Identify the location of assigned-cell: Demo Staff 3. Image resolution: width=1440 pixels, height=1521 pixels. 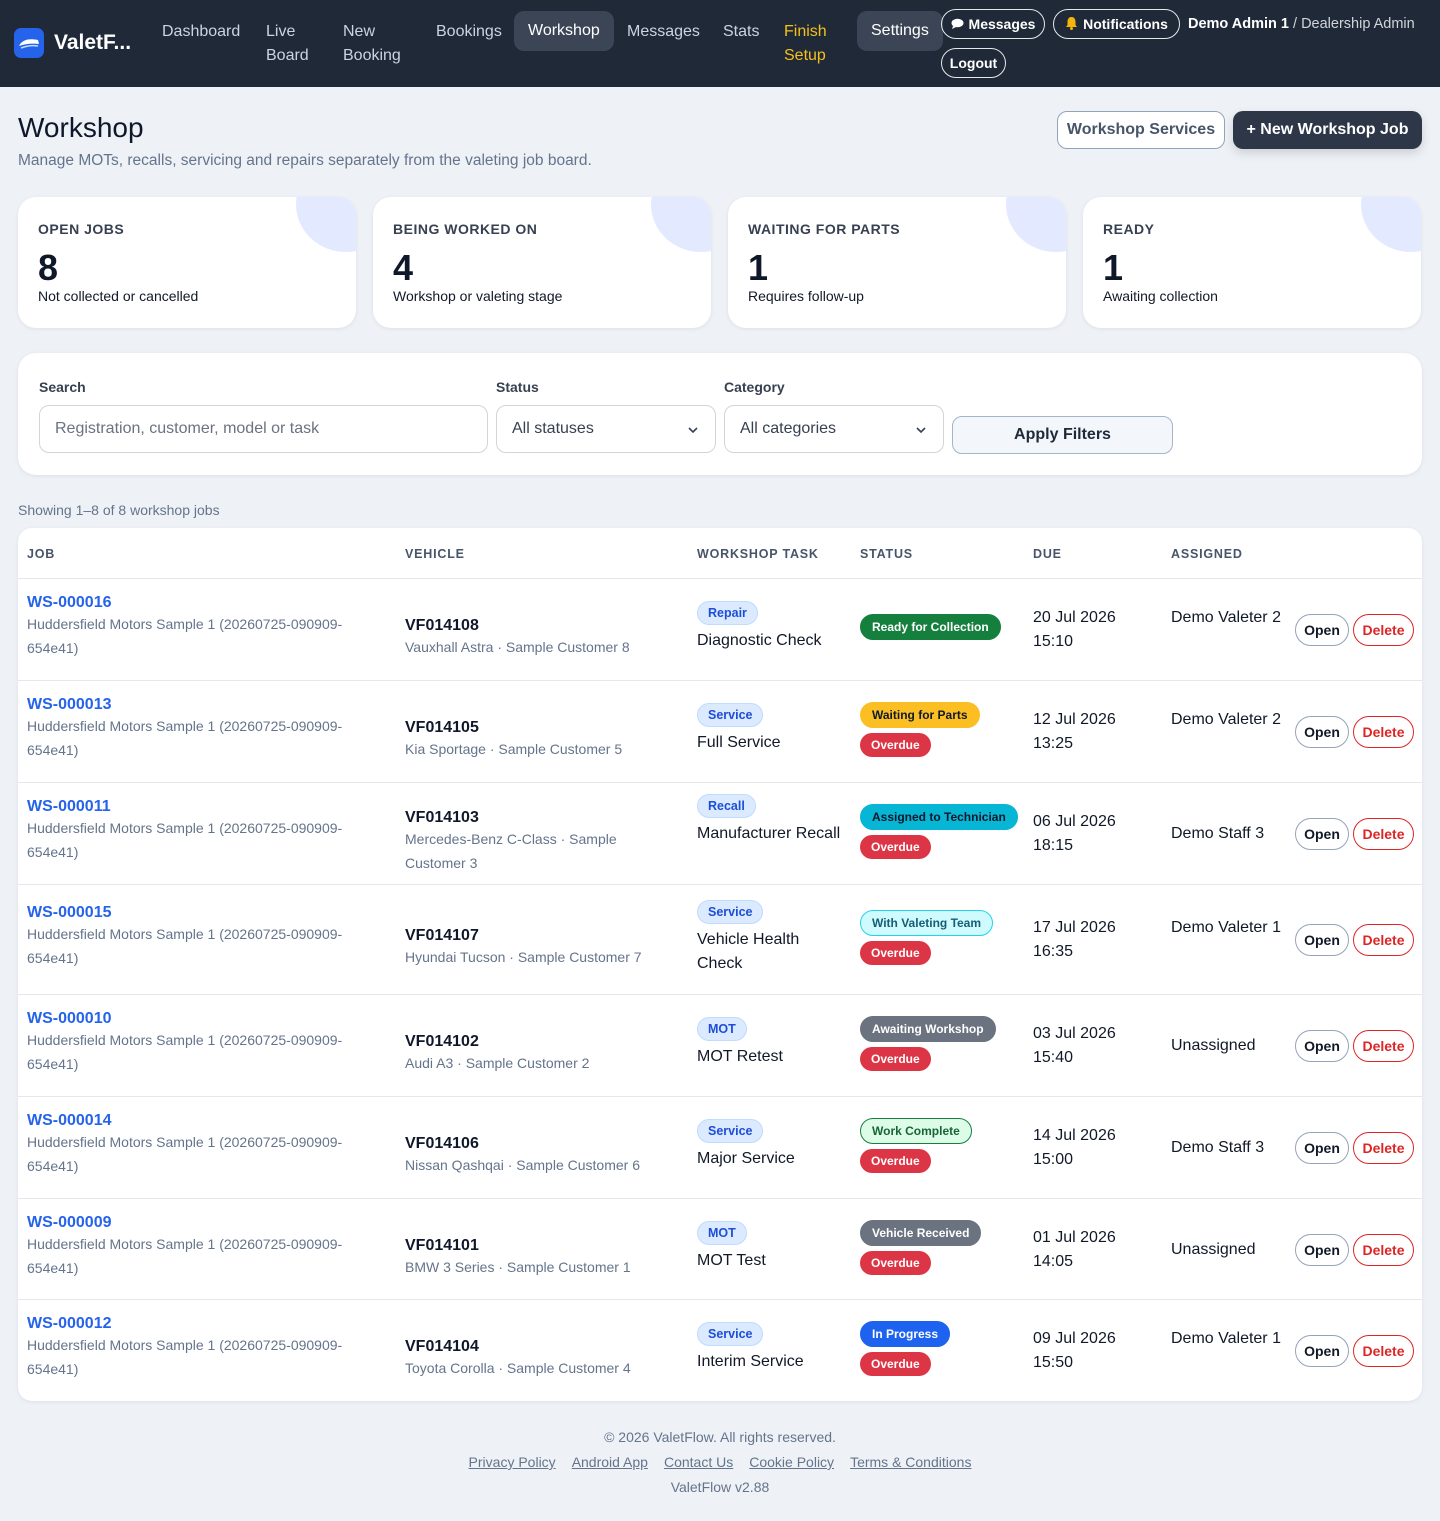
(1226, 834).